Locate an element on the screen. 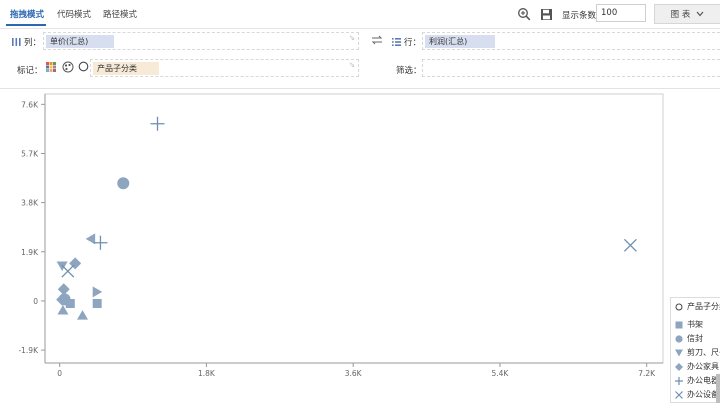 This screenshot has height=406, width=720. tab-code-mode: 代码模式 is located at coordinates (74, 14).